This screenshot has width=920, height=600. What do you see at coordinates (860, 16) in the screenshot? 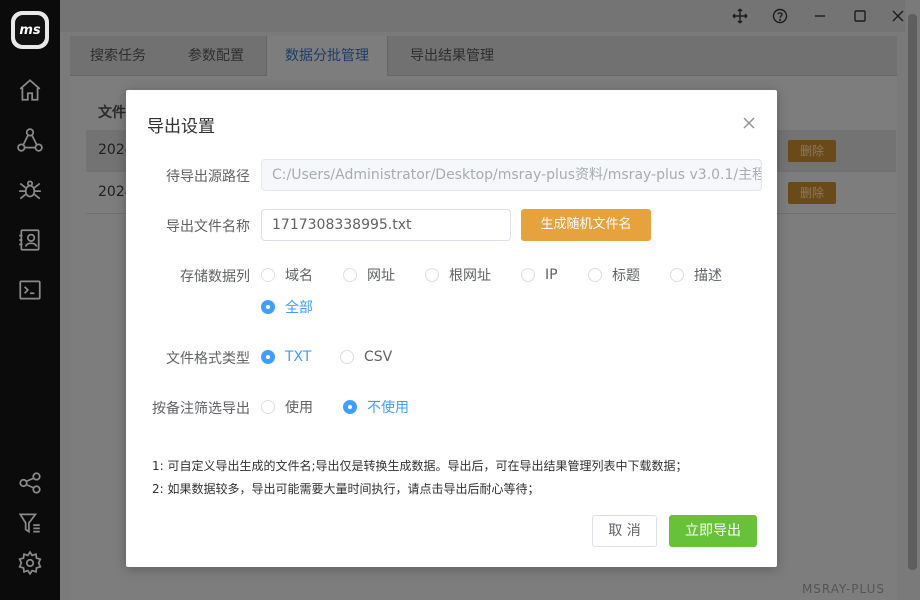
I see `maximize-icon` at bounding box center [860, 16].